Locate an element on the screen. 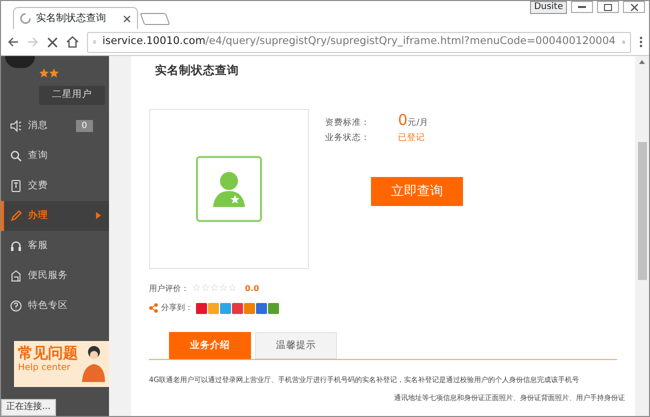 Image resolution: width=650 pixels, height=417 pixels. fee-label: 资费标准： is located at coordinates (347, 123).